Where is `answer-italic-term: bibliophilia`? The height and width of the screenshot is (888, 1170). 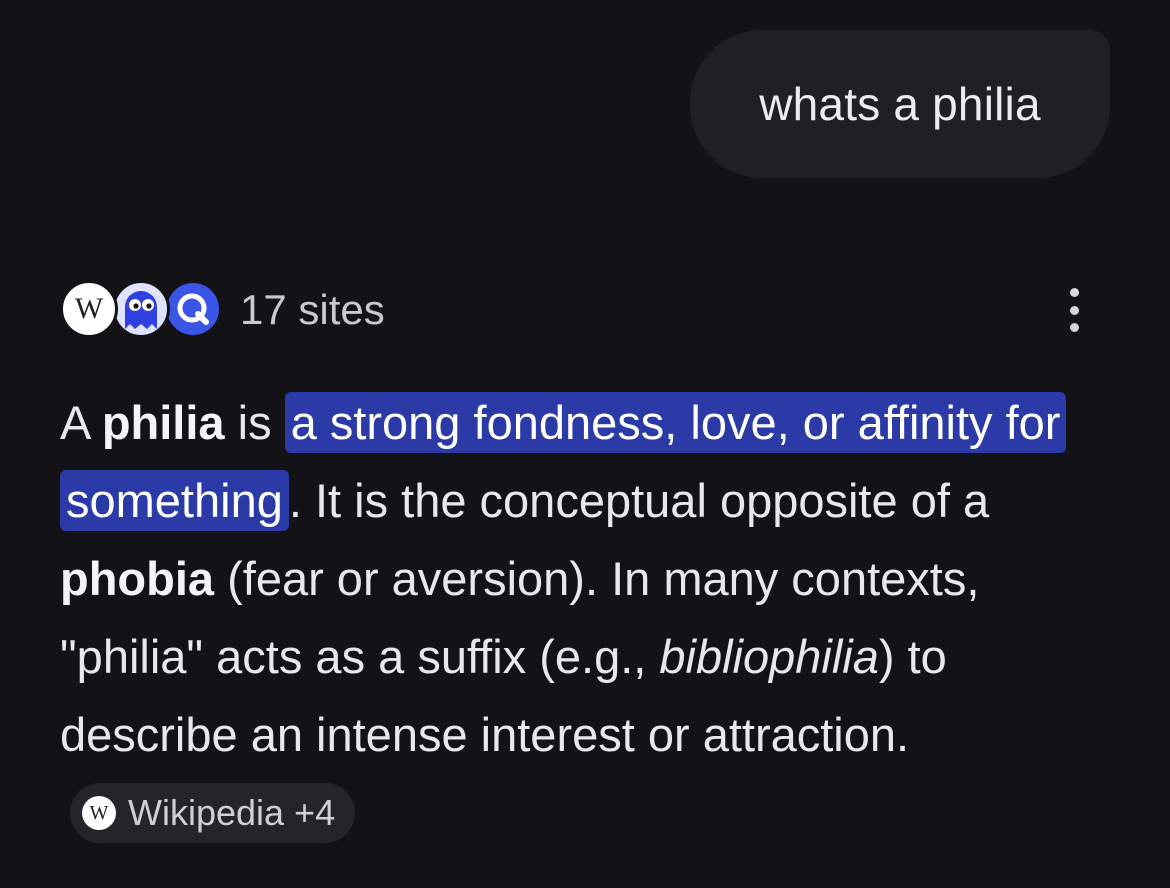
answer-italic-term: bibliophilia is located at coordinates (769, 656).